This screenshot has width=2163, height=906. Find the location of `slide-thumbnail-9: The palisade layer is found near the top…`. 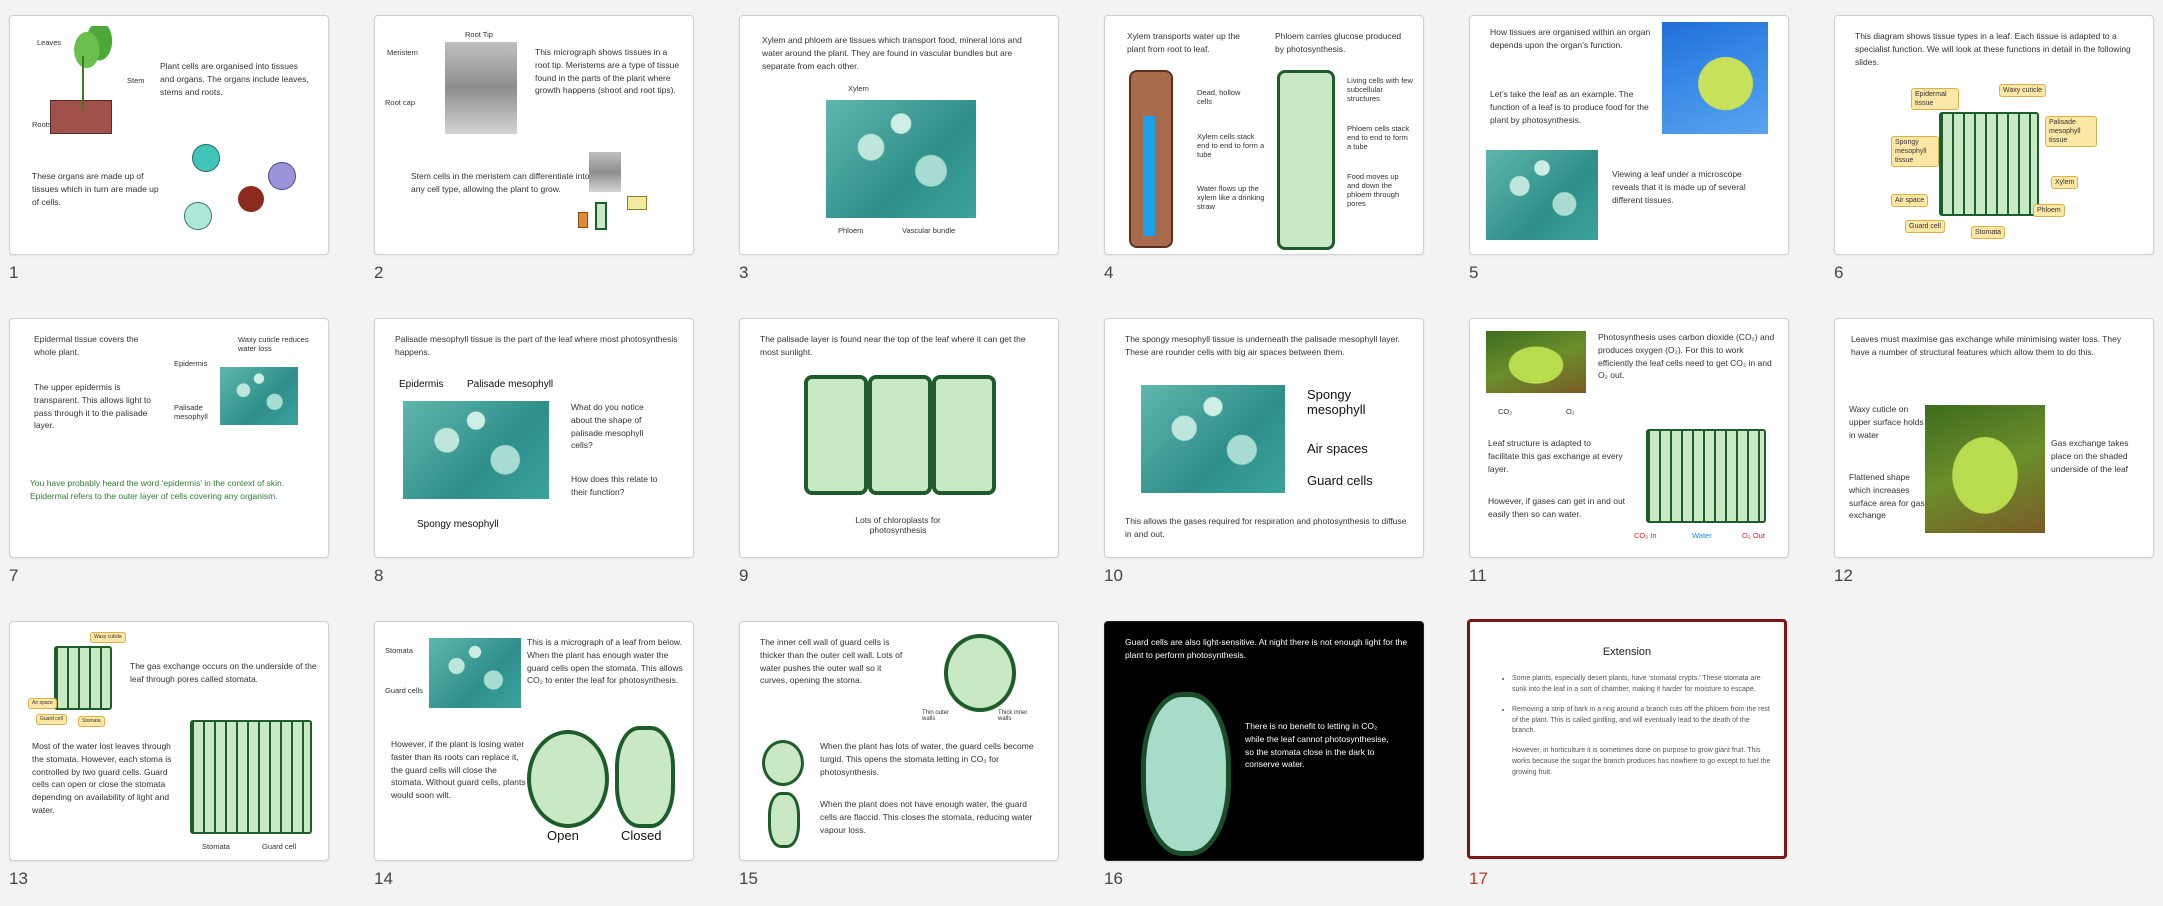

slide-thumbnail-9: The palisade layer is found near the top… is located at coordinates (899, 451).